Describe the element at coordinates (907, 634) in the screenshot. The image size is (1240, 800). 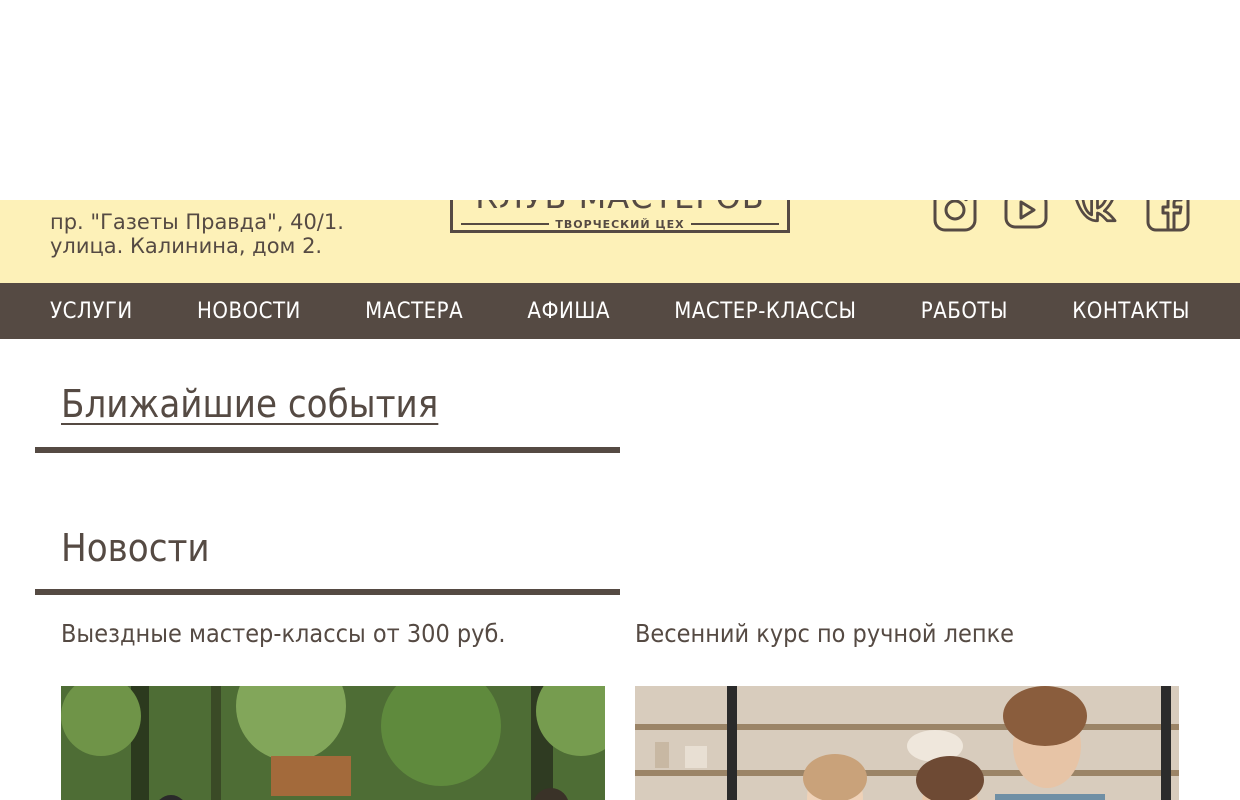
I see `news-card-title: Весенний курс по ручной лепке` at that location.